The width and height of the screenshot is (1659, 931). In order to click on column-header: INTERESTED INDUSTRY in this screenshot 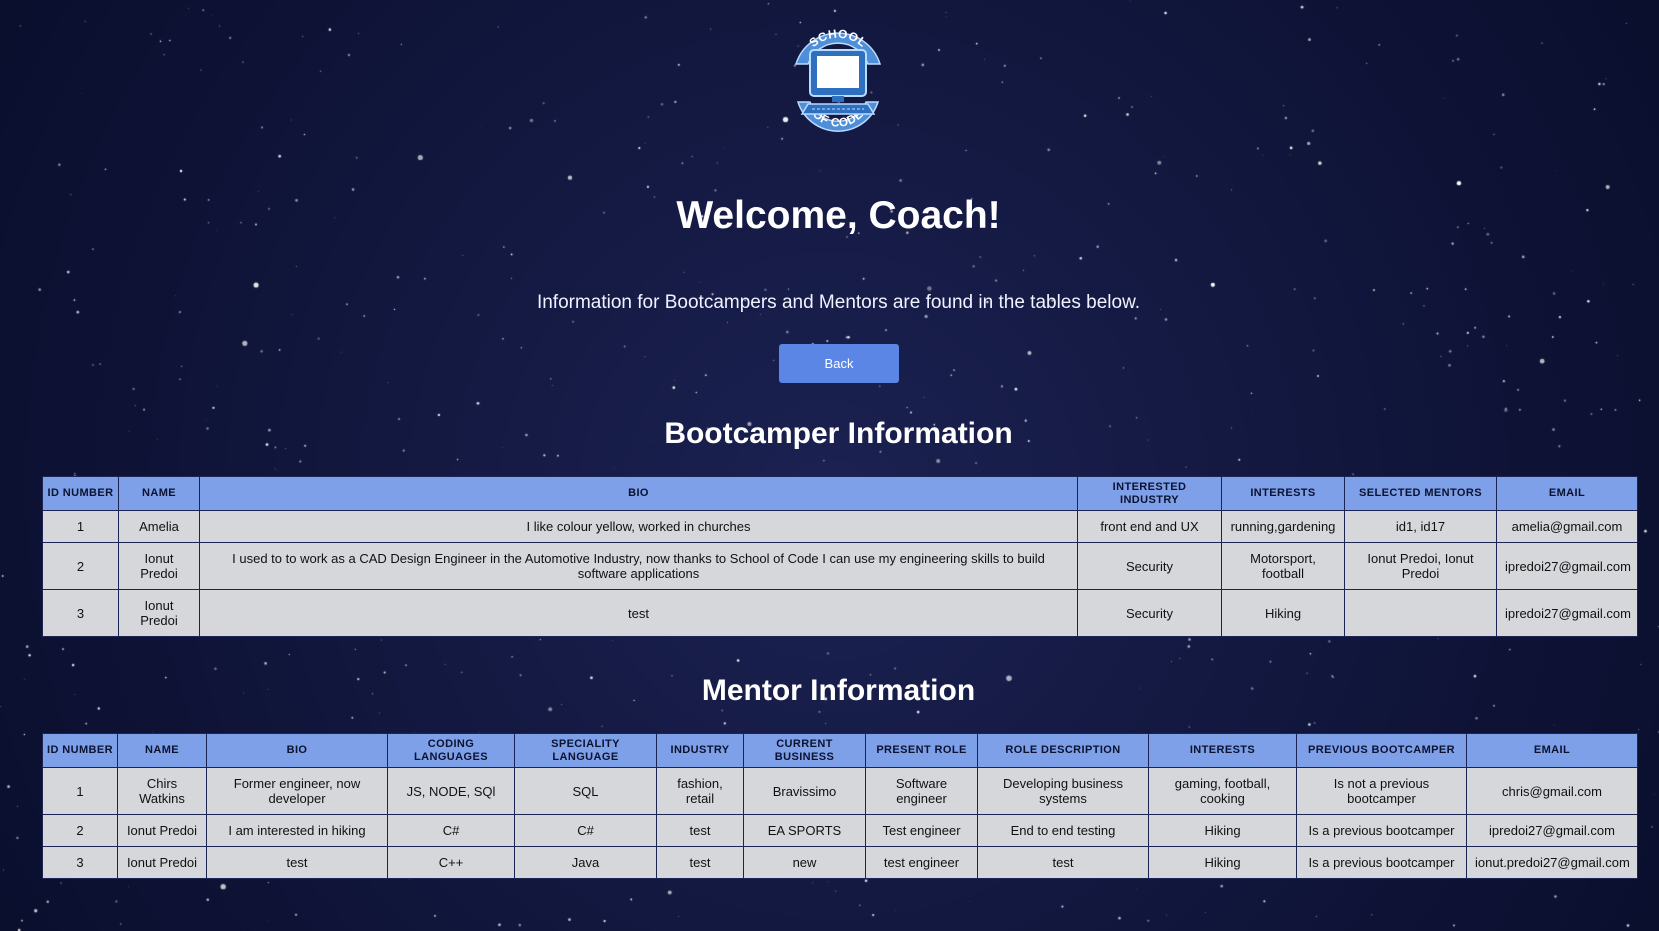, I will do `click(1149, 493)`.